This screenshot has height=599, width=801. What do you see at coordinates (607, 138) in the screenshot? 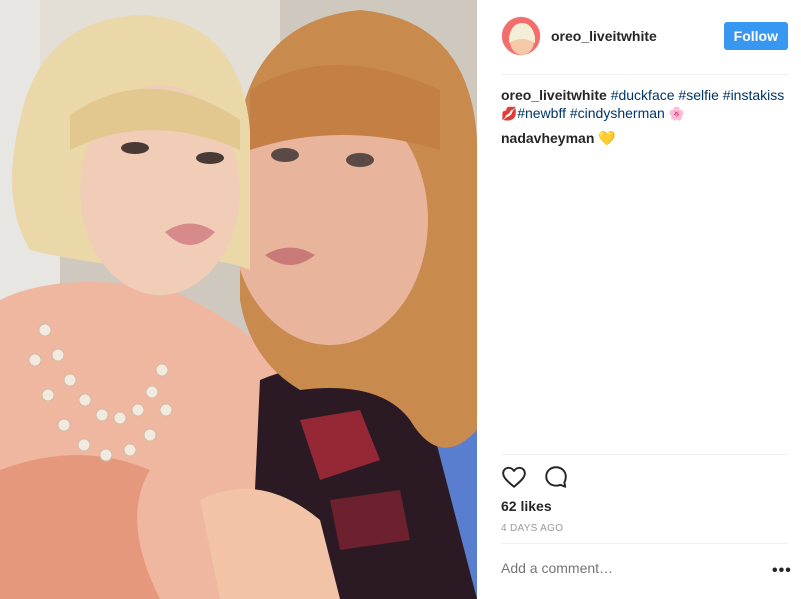
I see `yellow-heart-emoji: 💛` at bounding box center [607, 138].